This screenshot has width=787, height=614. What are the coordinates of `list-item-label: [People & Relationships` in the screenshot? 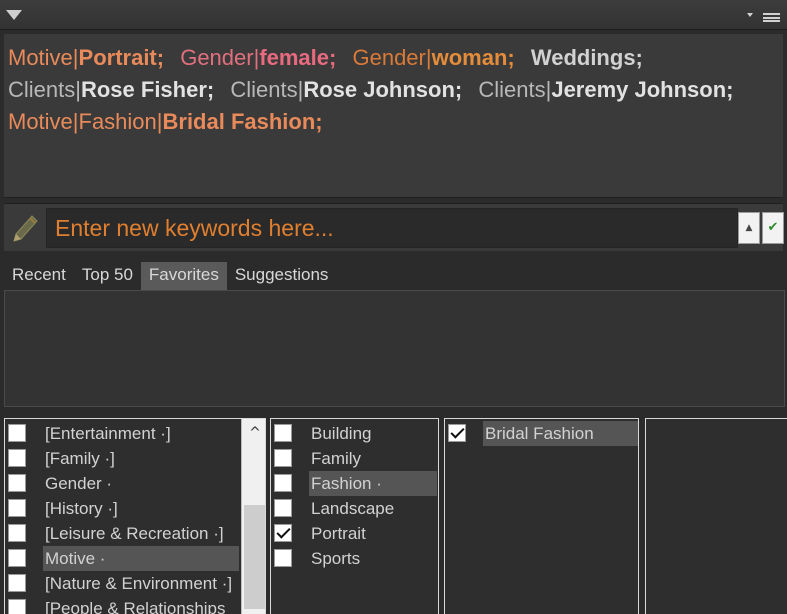 It's located at (135, 605).